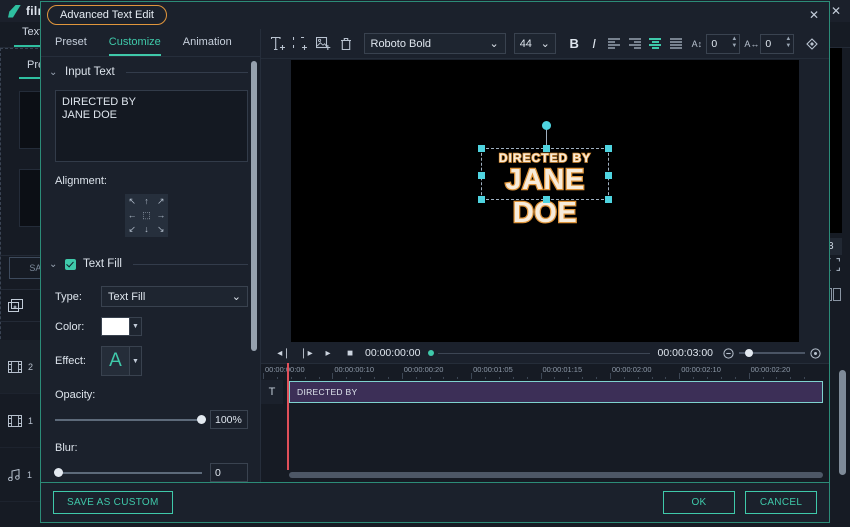 This screenshot has height=527, width=850. What do you see at coordinates (15, 305) in the screenshot?
I see `add-media-icon` at bounding box center [15, 305].